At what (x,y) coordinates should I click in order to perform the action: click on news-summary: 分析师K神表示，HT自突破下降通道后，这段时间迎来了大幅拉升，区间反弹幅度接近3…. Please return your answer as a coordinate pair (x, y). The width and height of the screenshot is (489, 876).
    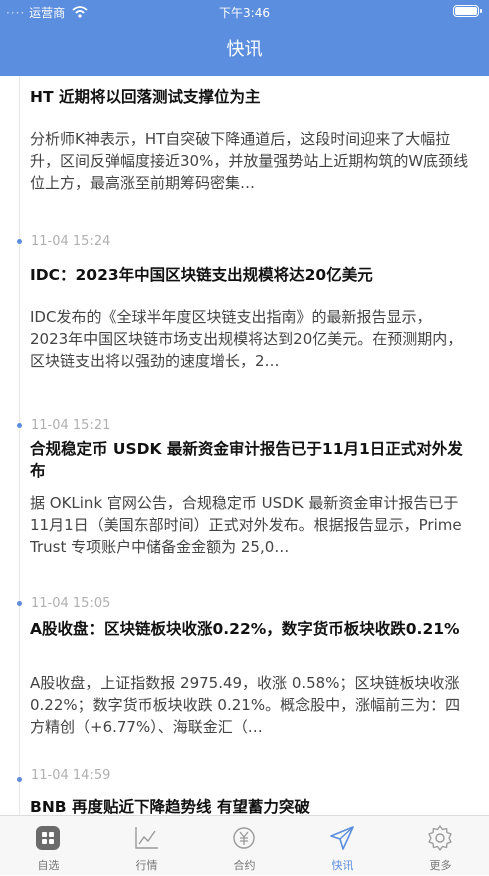
    Looking at the image, I should click on (250, 161).